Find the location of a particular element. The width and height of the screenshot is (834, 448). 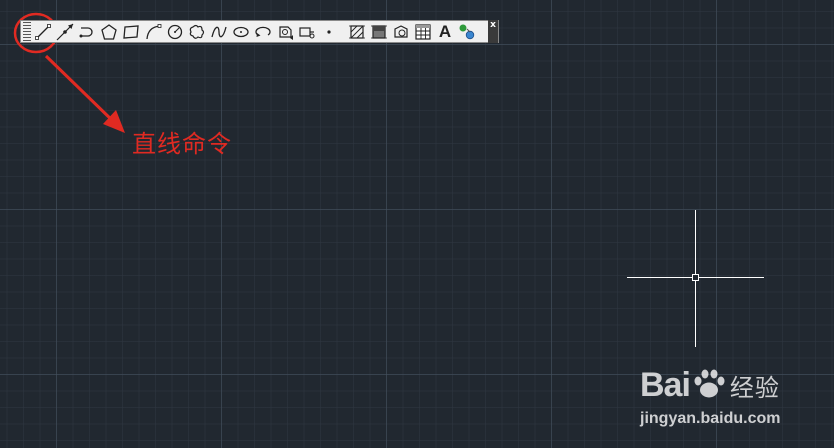

hatch-tool is located at coordinates (357, 31).